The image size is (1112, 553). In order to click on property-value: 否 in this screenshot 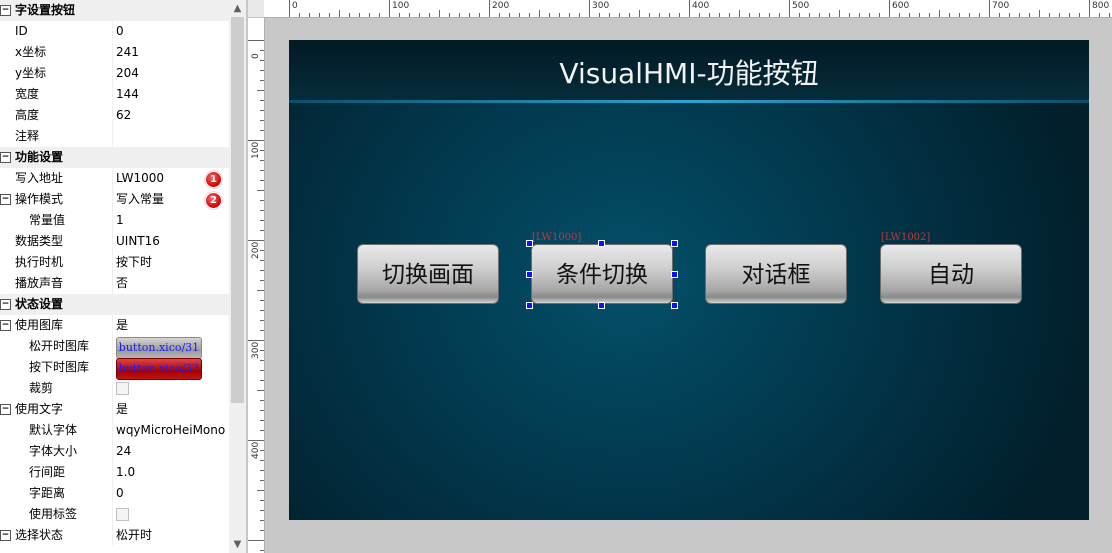, I will do `click(122, 283)`.